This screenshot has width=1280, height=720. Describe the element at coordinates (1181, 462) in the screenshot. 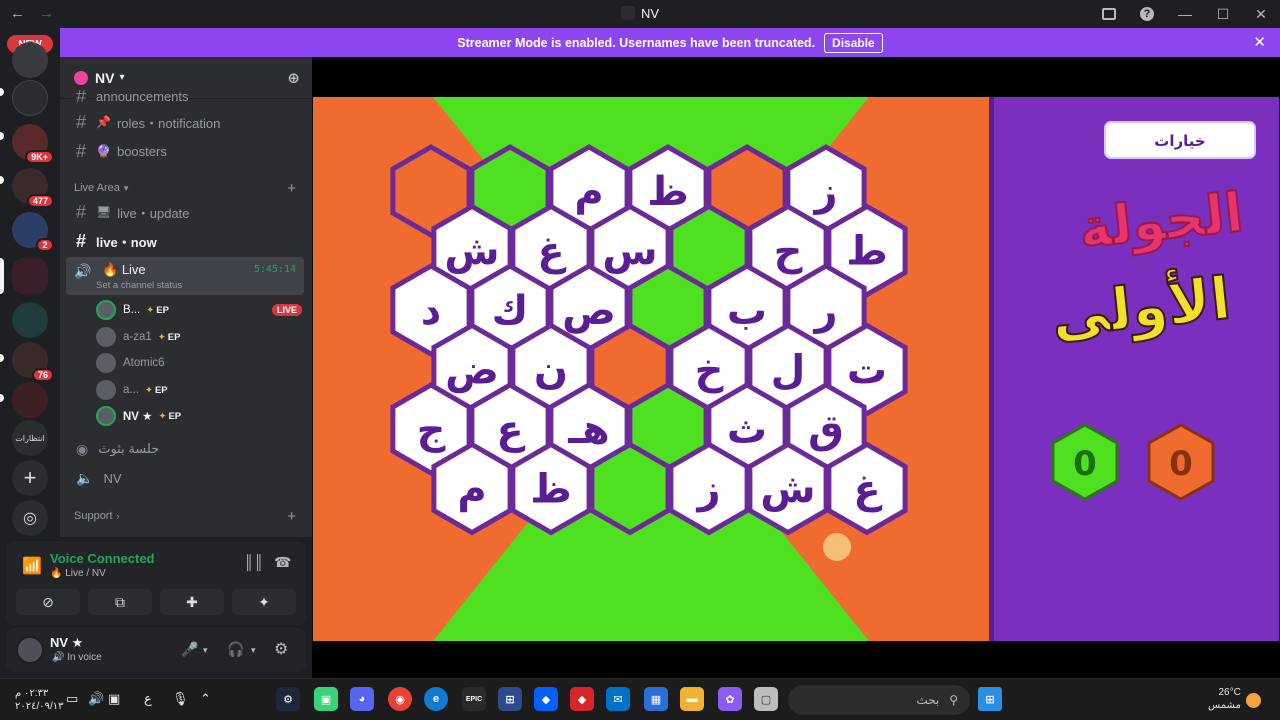

I see `score-orange: 0` at that location.